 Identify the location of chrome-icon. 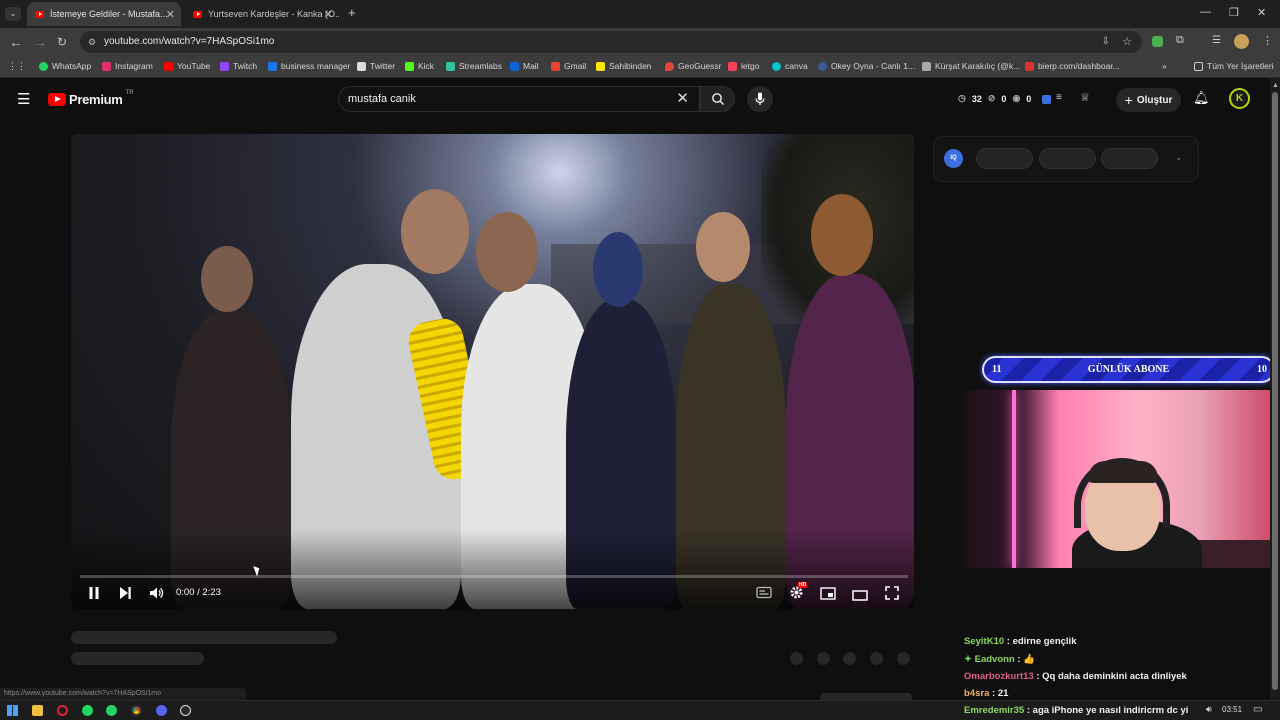
(136, 710).